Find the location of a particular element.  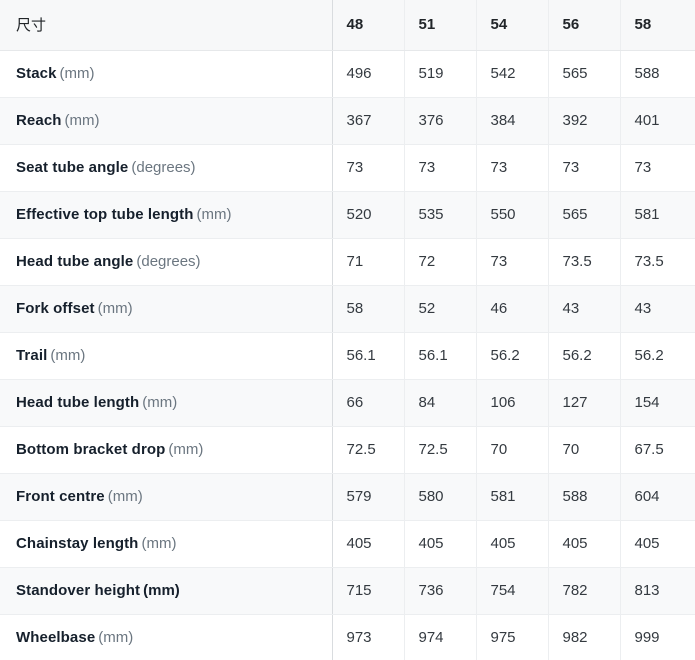

table-row: Head tube length (mm) 66 84 106 127 154 is located at coordinates (347, 403).